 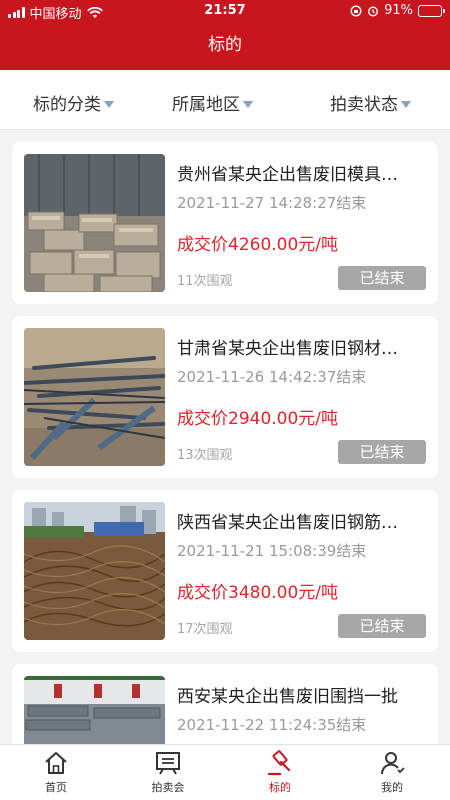 I want to click on tab-home: 首页, so click(x=56, y=772).